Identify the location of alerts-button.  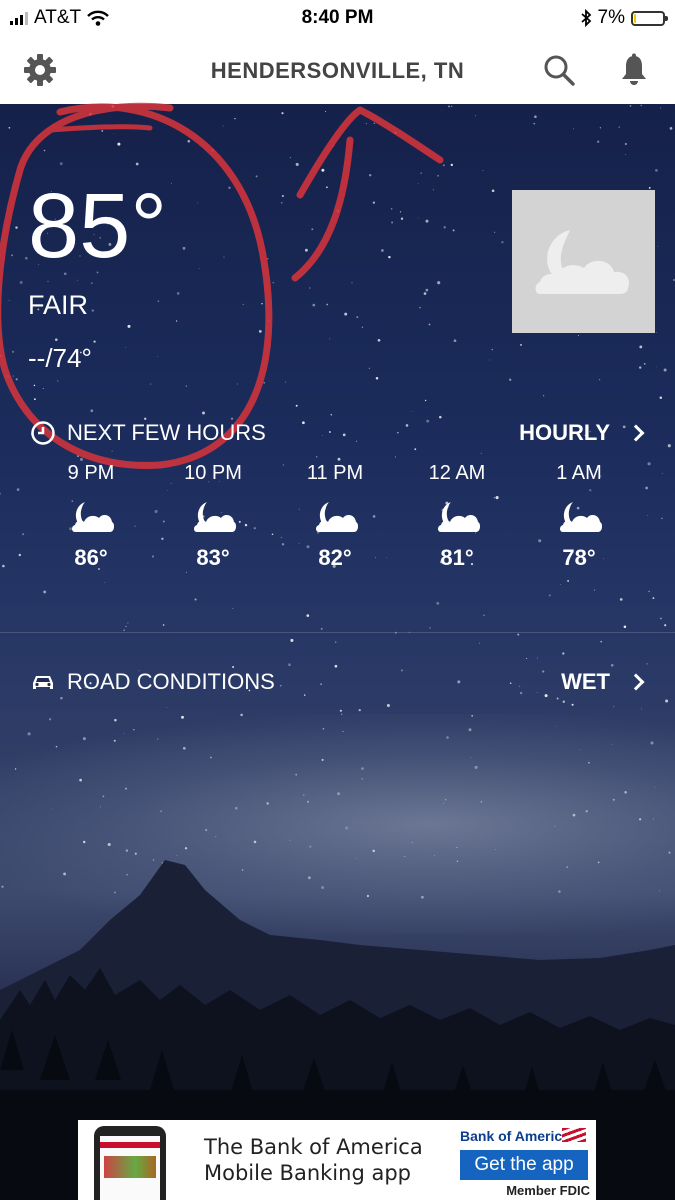
(634, 70).